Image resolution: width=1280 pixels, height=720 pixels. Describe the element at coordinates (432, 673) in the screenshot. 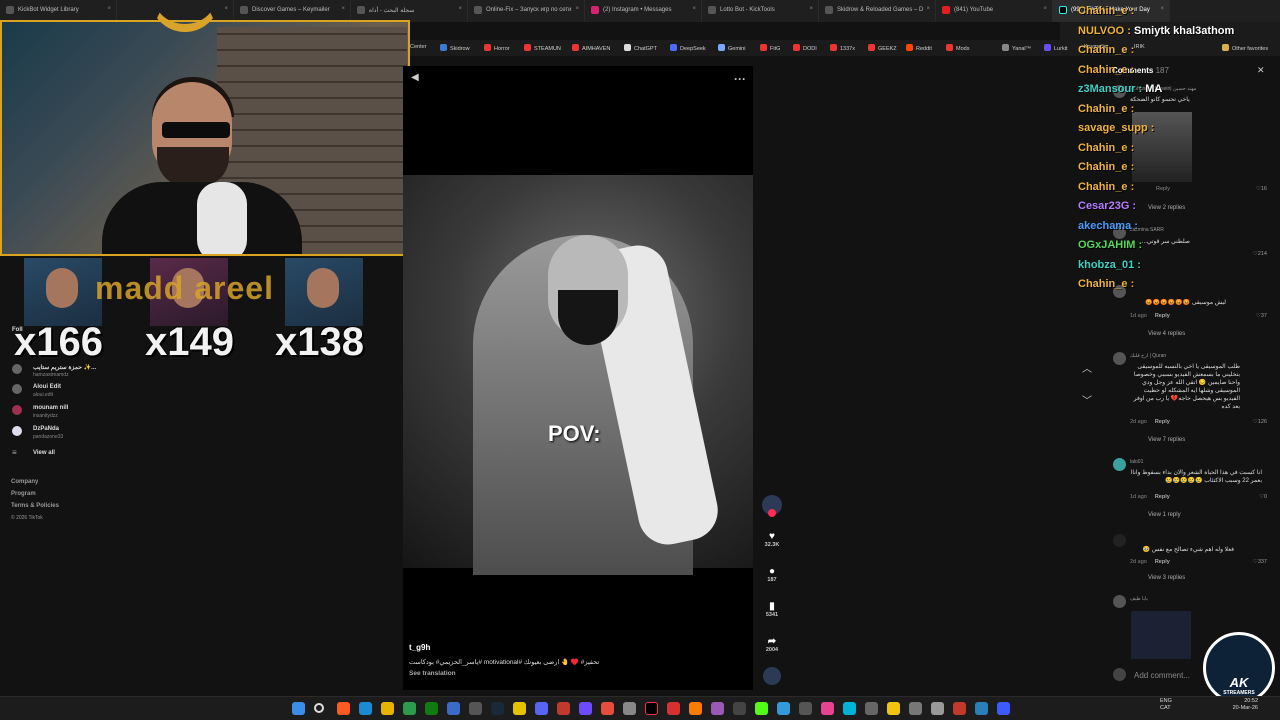

I see `see-translation-link: See translation` at that location.